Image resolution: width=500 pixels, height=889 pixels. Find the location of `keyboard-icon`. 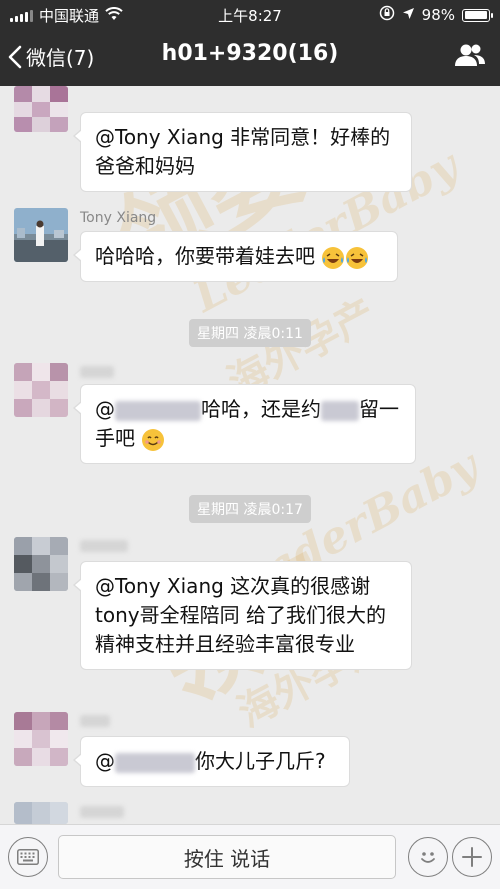

keyboard-icon is located at coordinates (28, 857).